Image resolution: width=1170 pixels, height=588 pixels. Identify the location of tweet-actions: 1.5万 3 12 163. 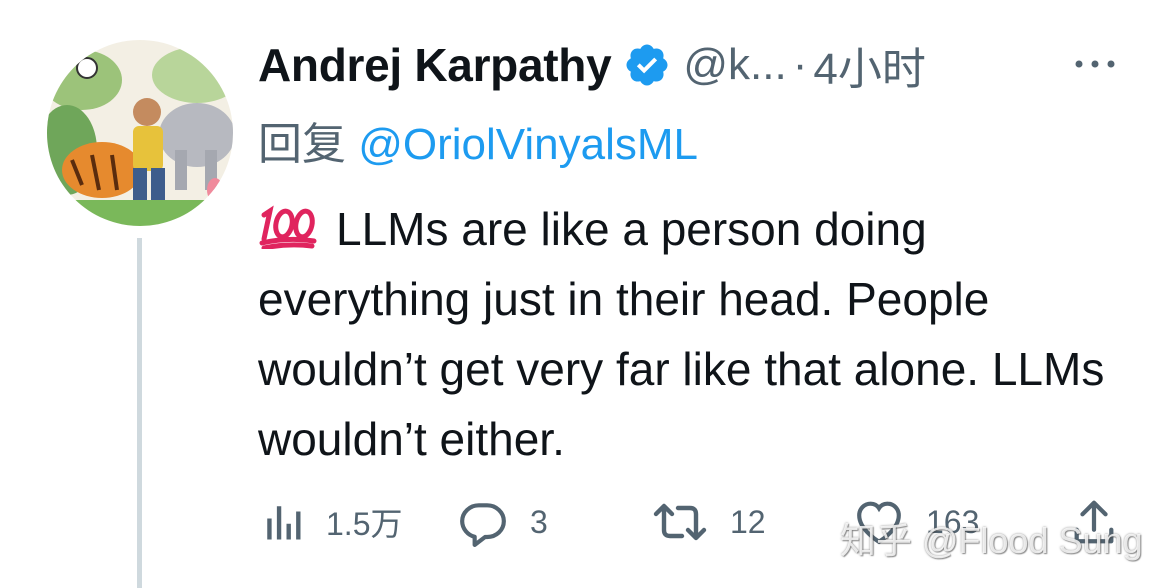
(585, 524).